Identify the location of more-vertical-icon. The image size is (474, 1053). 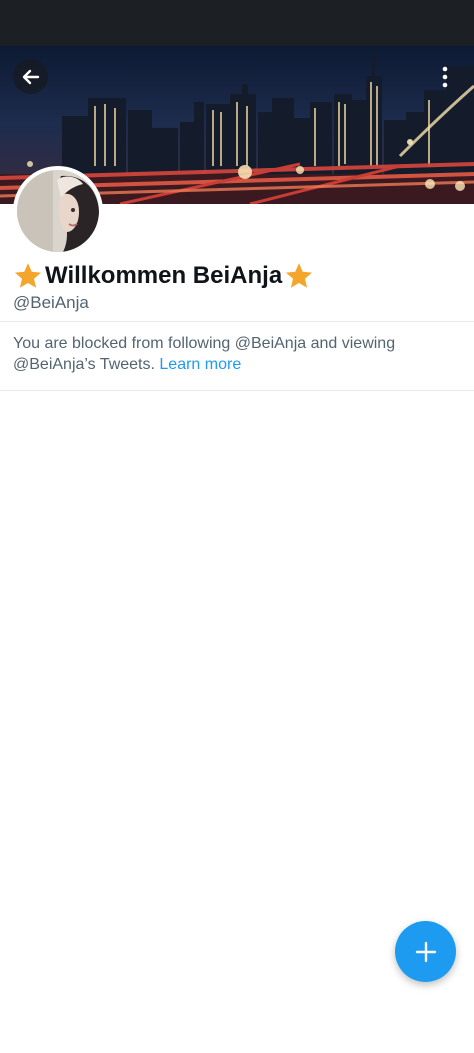
(445, 76).